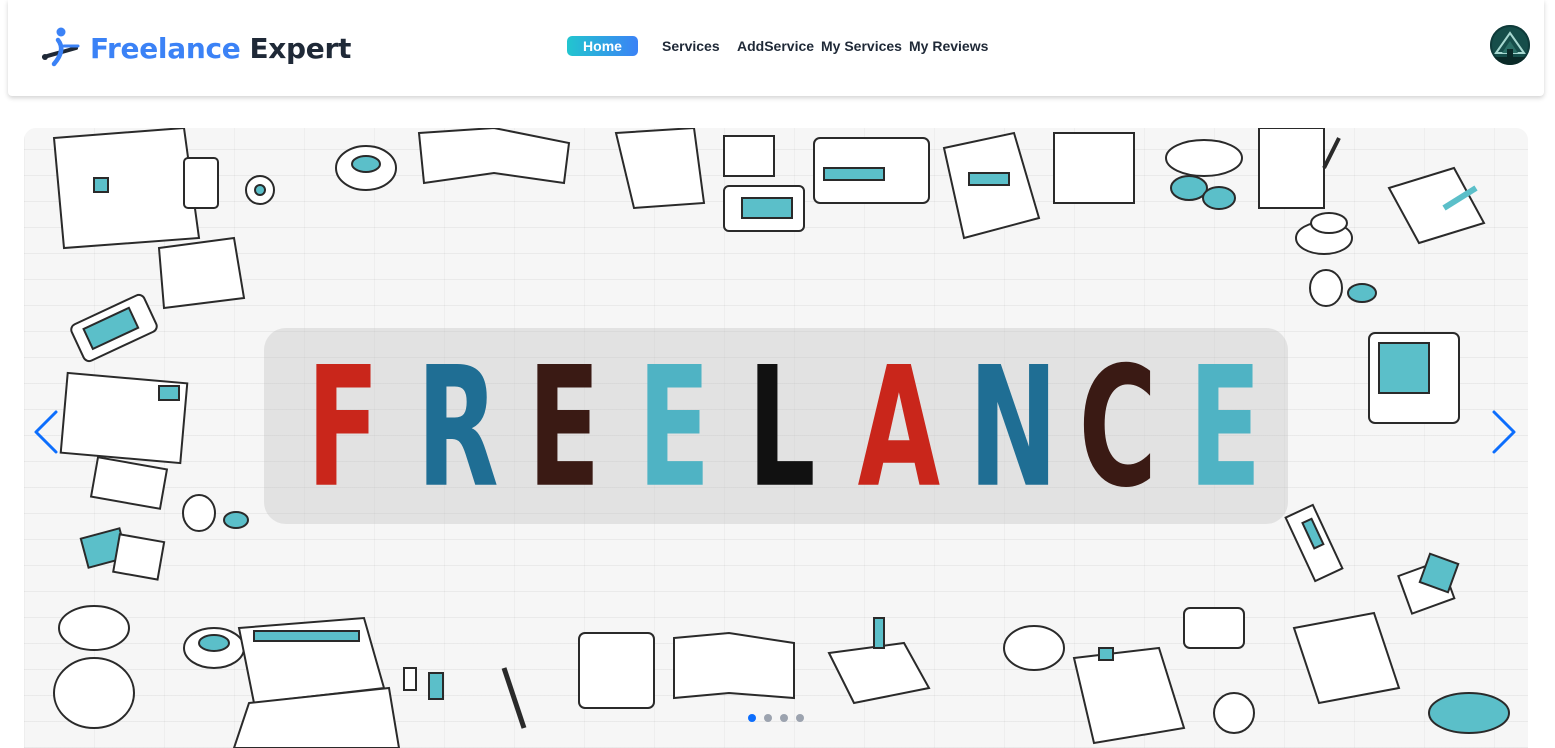  I want to click on user-avatar-icon, so click(1510, 45).